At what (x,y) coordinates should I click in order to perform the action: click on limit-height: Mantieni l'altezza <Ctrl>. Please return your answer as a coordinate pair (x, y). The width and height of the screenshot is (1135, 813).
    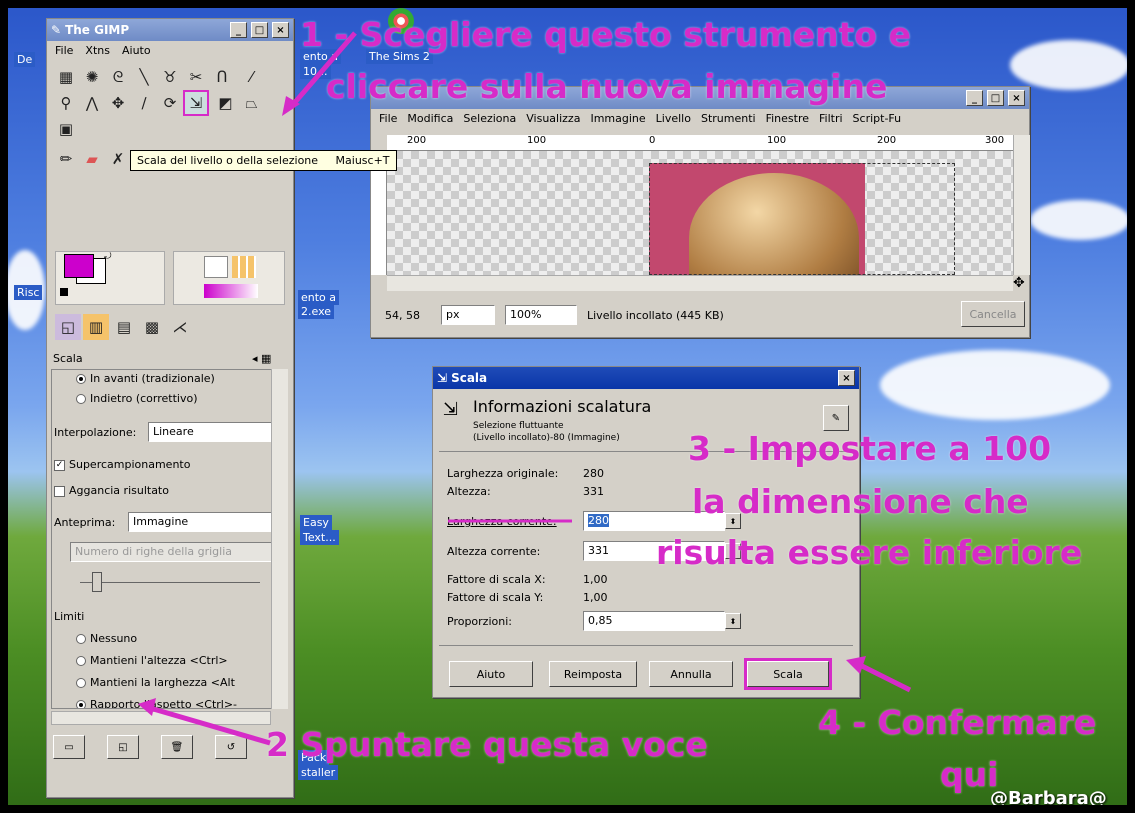
    Looking at the image, I should click on (152, 660).